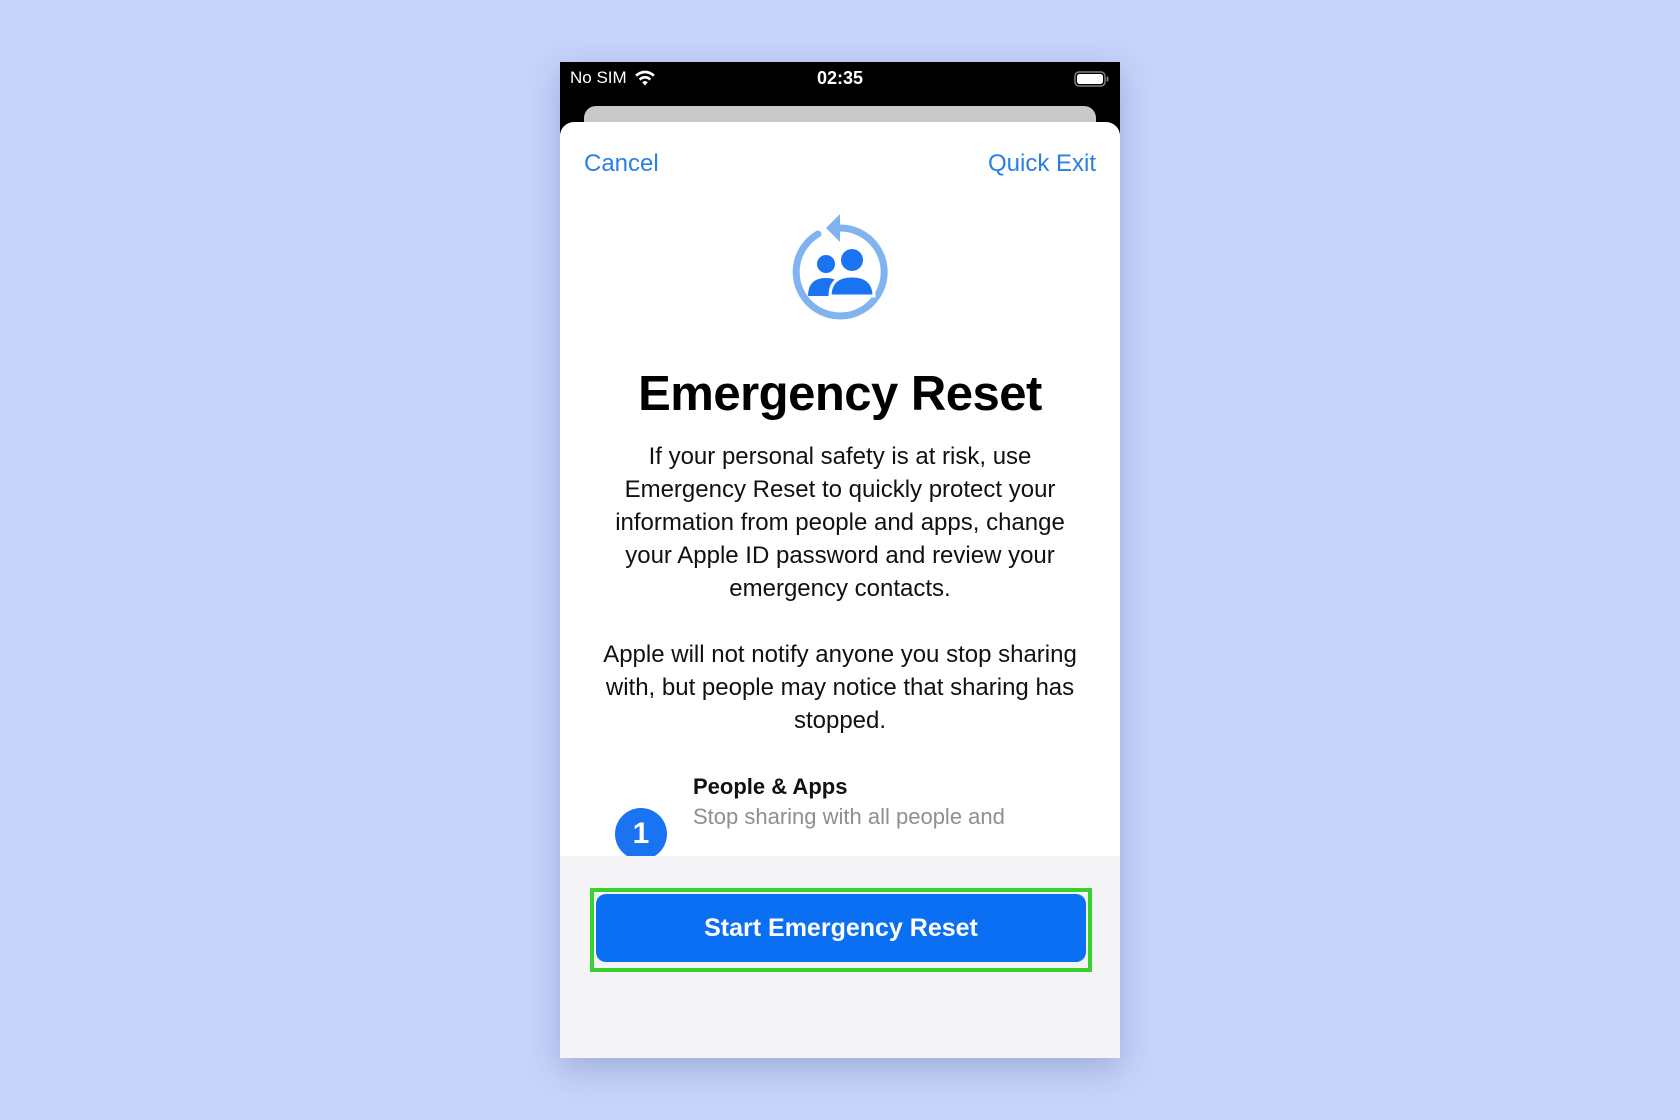  I want to click on people-reset-icon, so click(840, 267).